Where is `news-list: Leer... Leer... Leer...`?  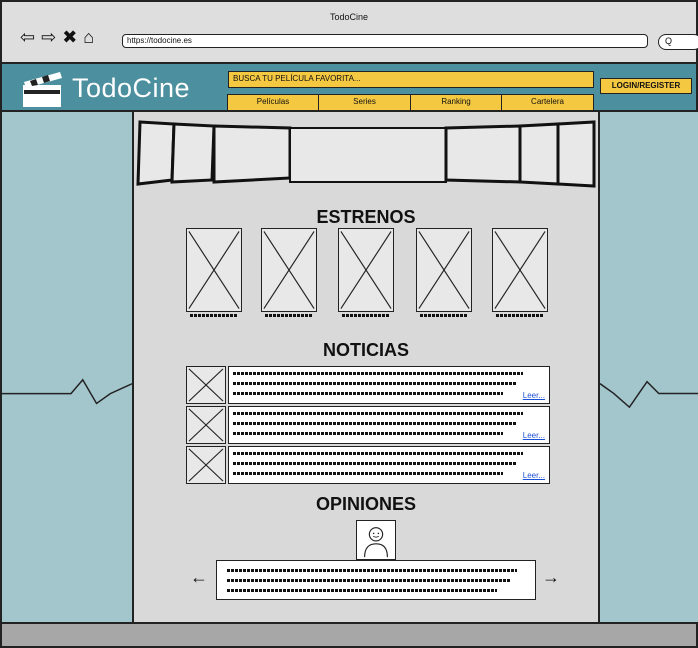 news-list: Leer... Leer... Leer... is located at coordinates (368, 426).